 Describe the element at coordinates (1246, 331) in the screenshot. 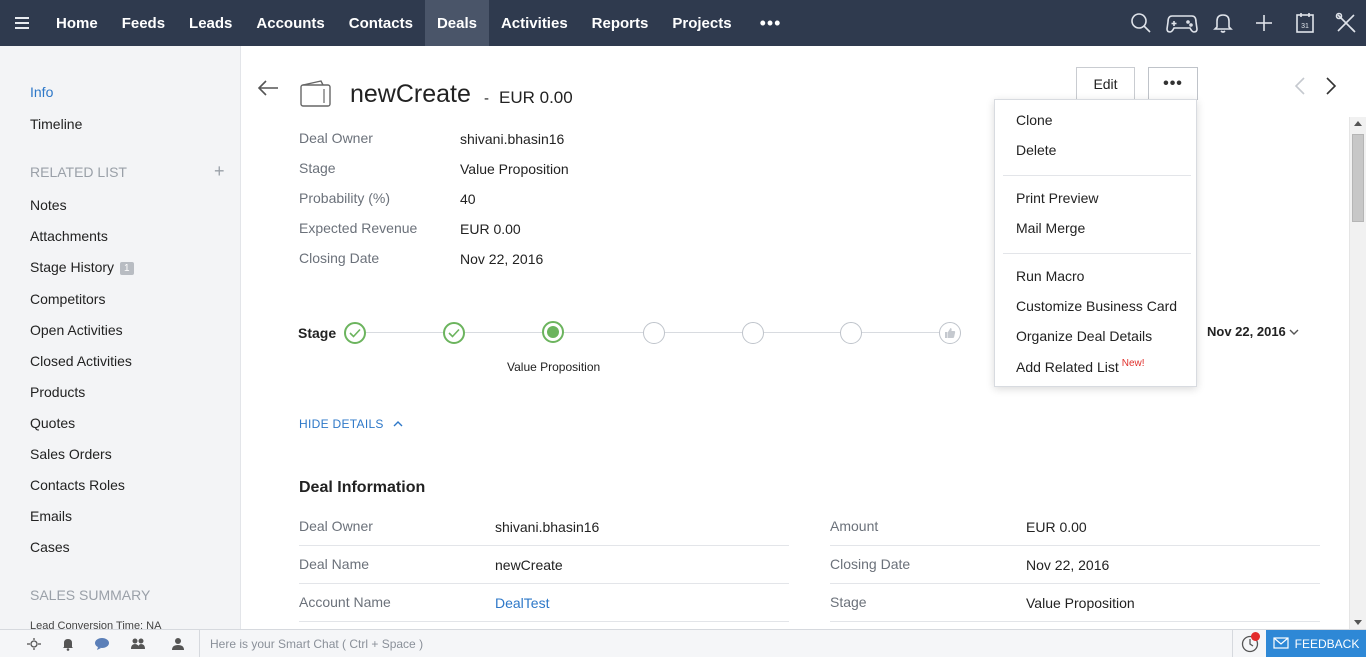

I see `stage-date-text: Nov 22, 2016` at that location.